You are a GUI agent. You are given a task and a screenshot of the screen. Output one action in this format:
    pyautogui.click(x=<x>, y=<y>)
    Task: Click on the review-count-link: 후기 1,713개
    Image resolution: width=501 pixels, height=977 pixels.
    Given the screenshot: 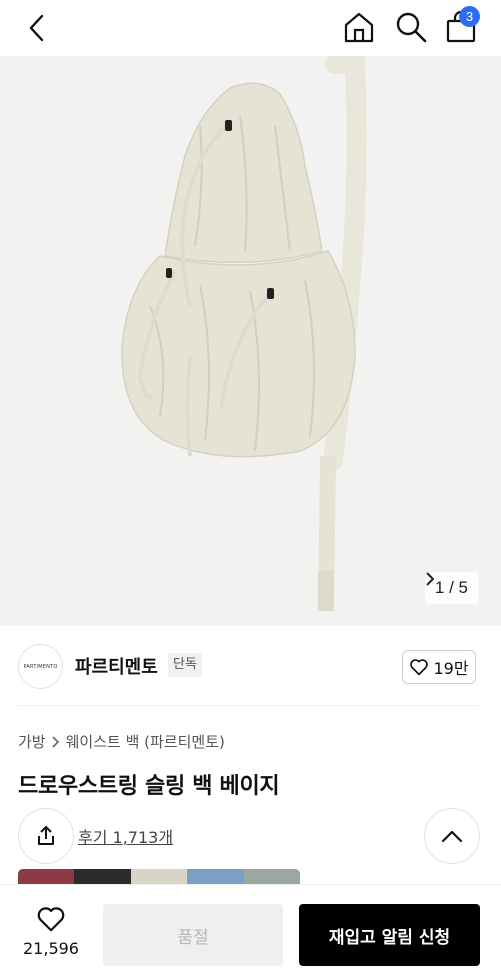 What is the action you would take?
    pyautogui.click(x=125, y=836)
    